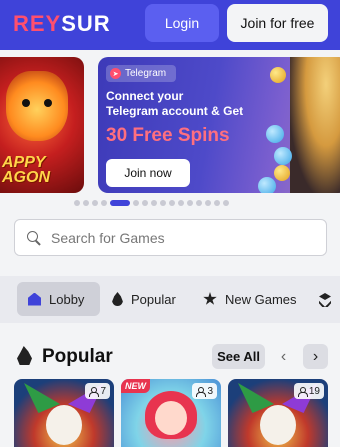 This screenshot has width=340, height=447. Describe the element at coordinates (34, 237) in the screenshot. I see `search-icon` at that location.